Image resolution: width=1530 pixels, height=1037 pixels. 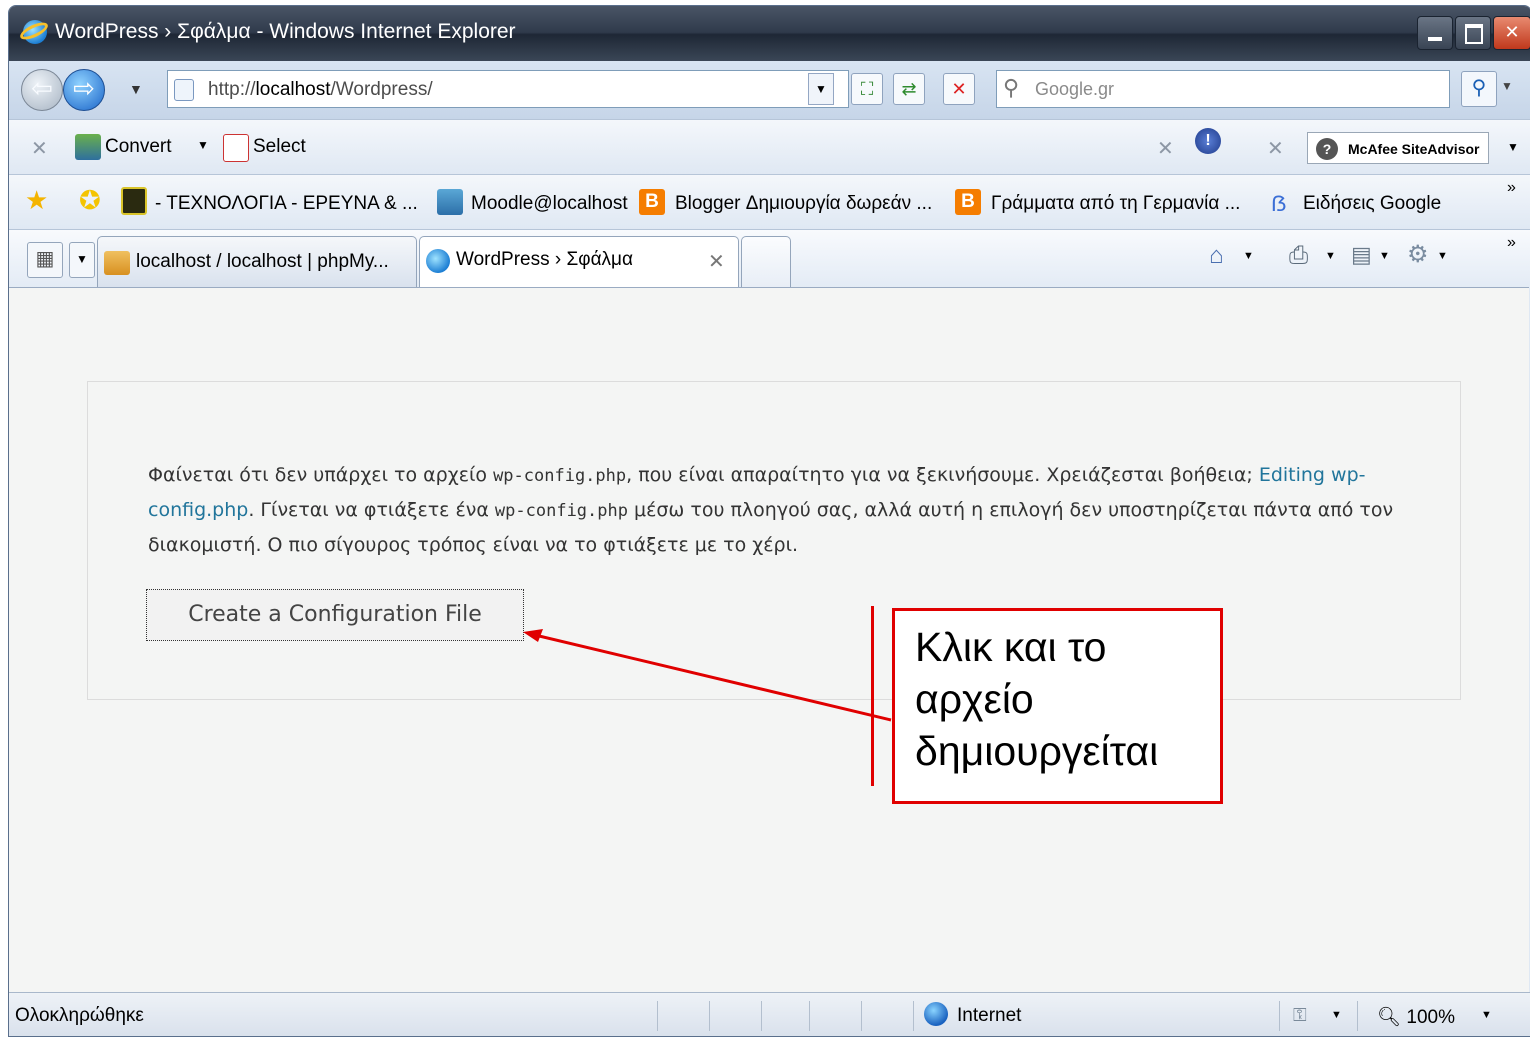 I want to click on address-input: http://localhost/Wordpress/ ▼, so click(x=508, y=89).